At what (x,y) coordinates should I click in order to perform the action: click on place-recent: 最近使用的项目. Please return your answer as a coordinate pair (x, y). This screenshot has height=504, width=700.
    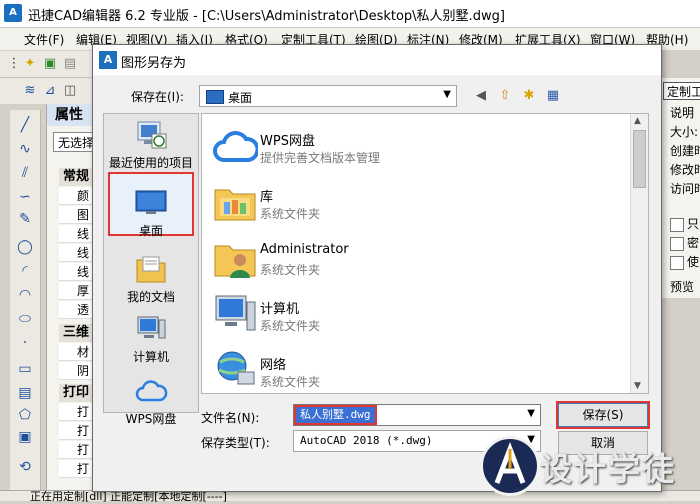
    Looking at the image, I should click on (151, 145).